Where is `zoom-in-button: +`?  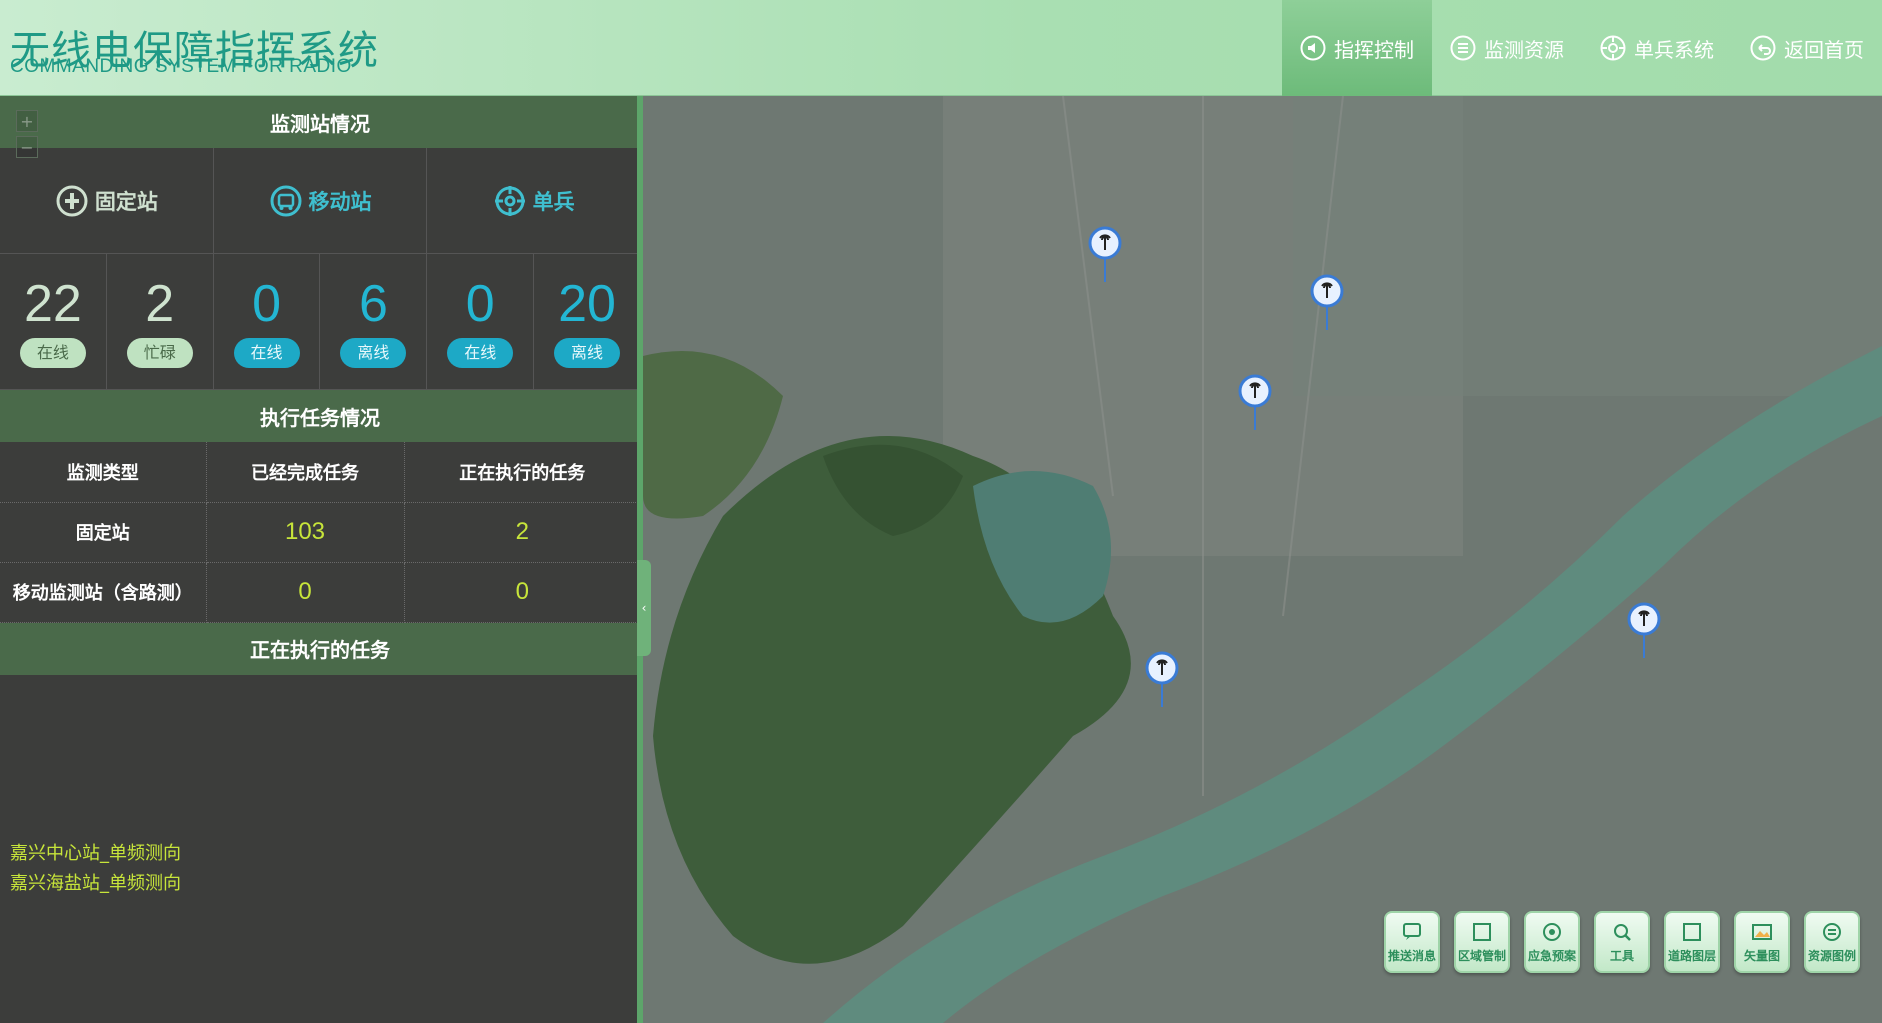
zoom-in-button: + is located at coordinates (27, 121).